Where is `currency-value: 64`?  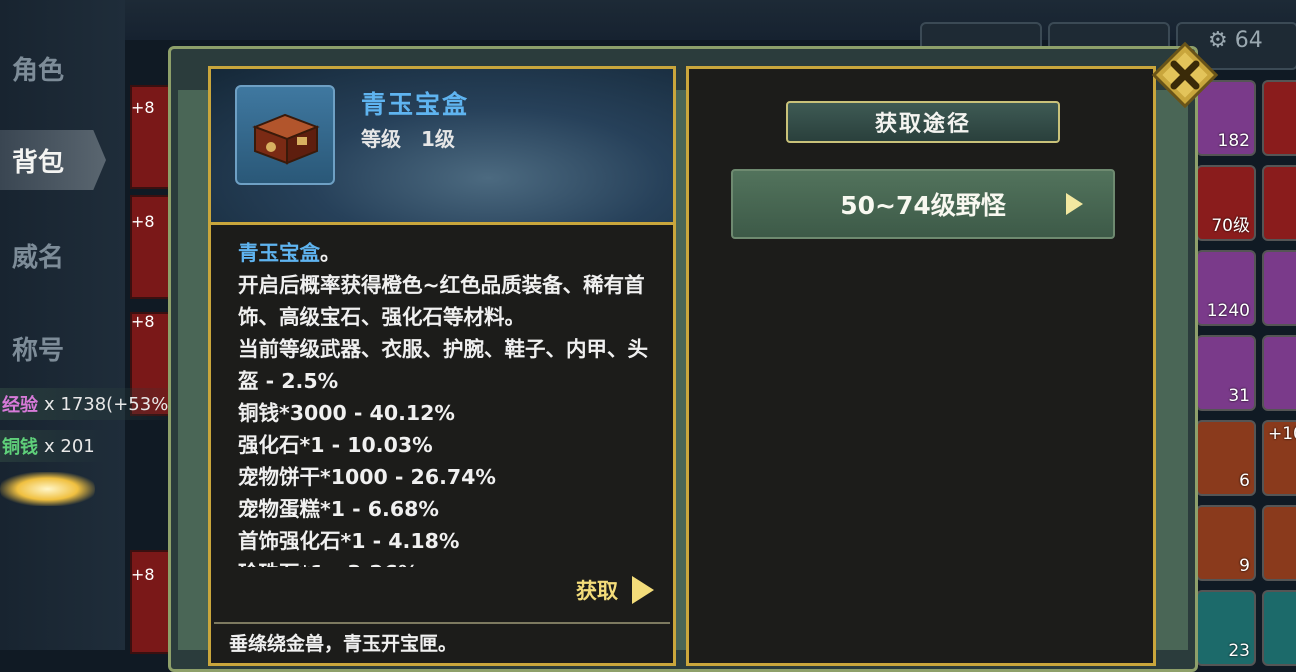 currency-value: 64 is located at coordinates (1248, 40).